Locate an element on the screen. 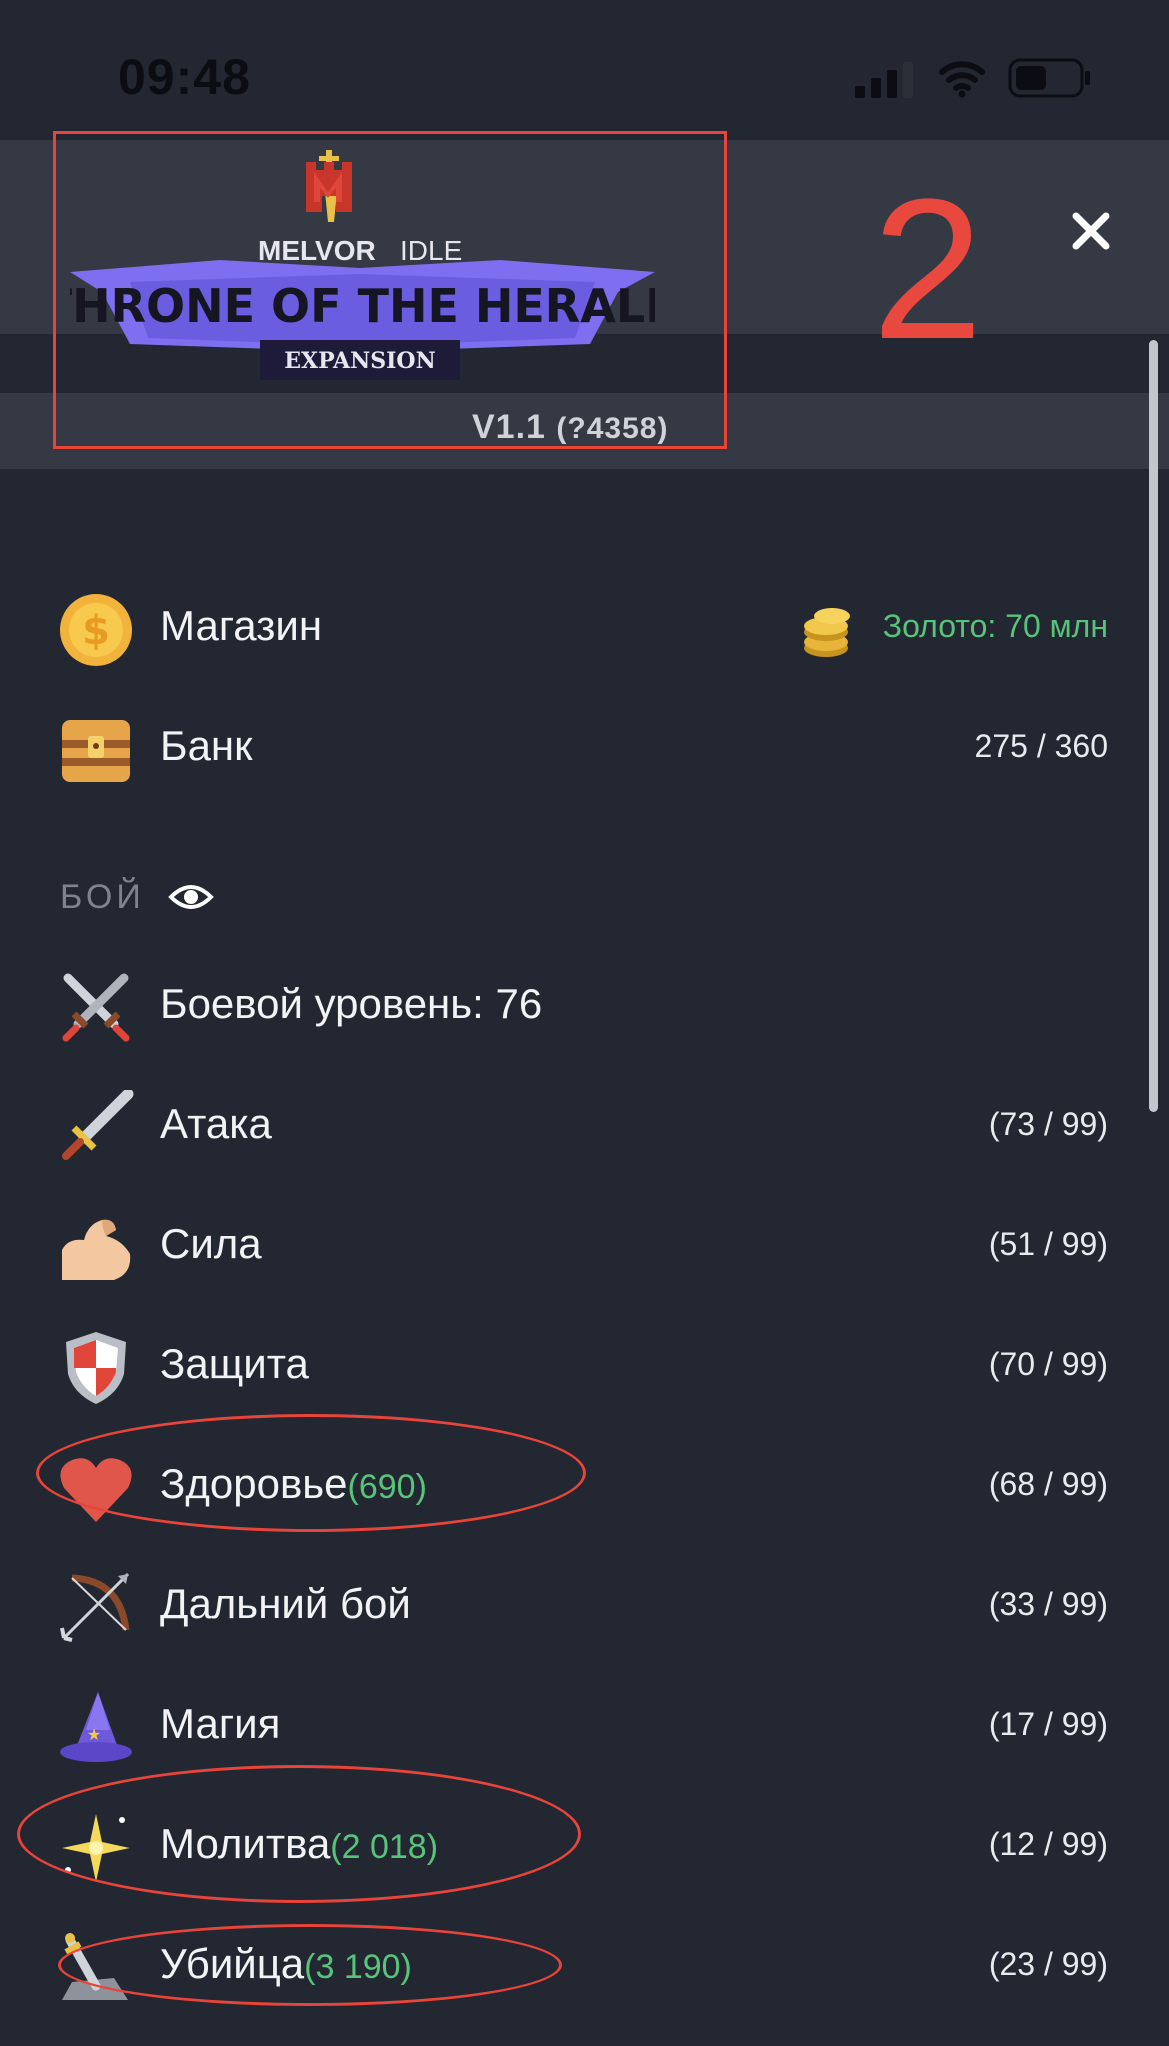 Image resolution: width=1169 pixels, height=2046 pixels. eye-icon is located at coordinates (191, 897).